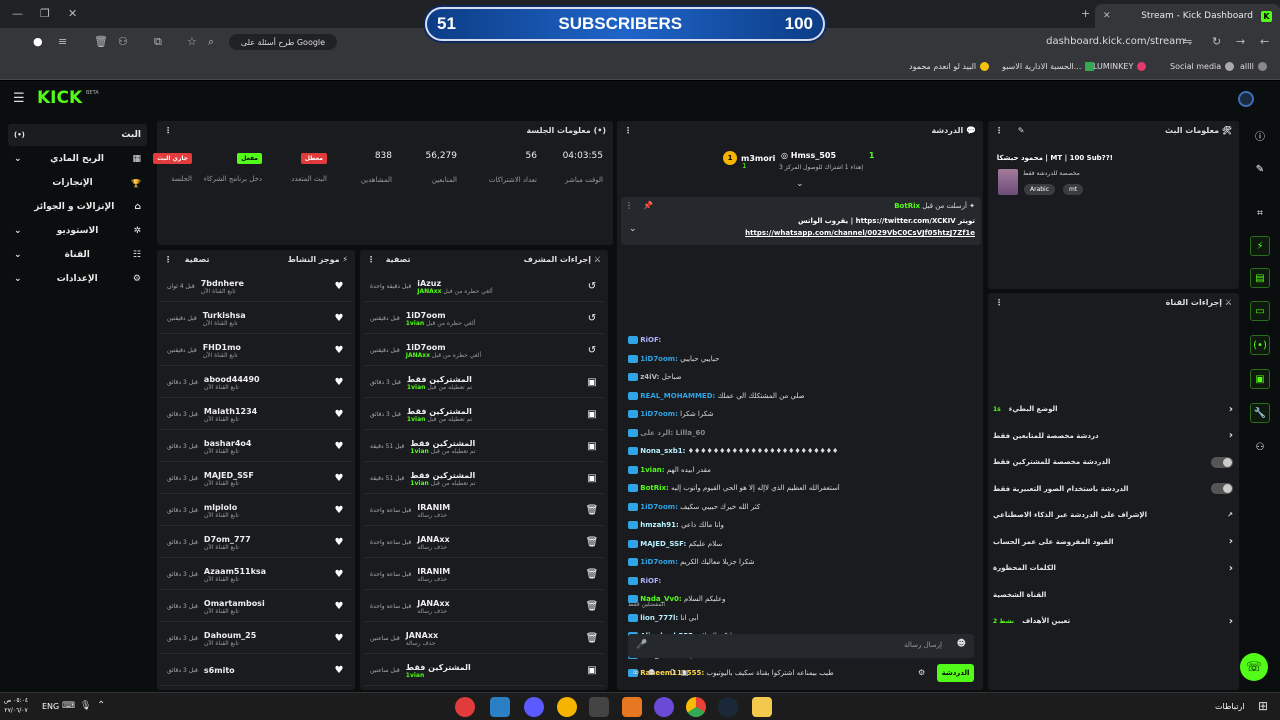  Describe the element at coordinates (1263, 706) in the screenshot. I see `windows-start-icon: ⊞` at that location.